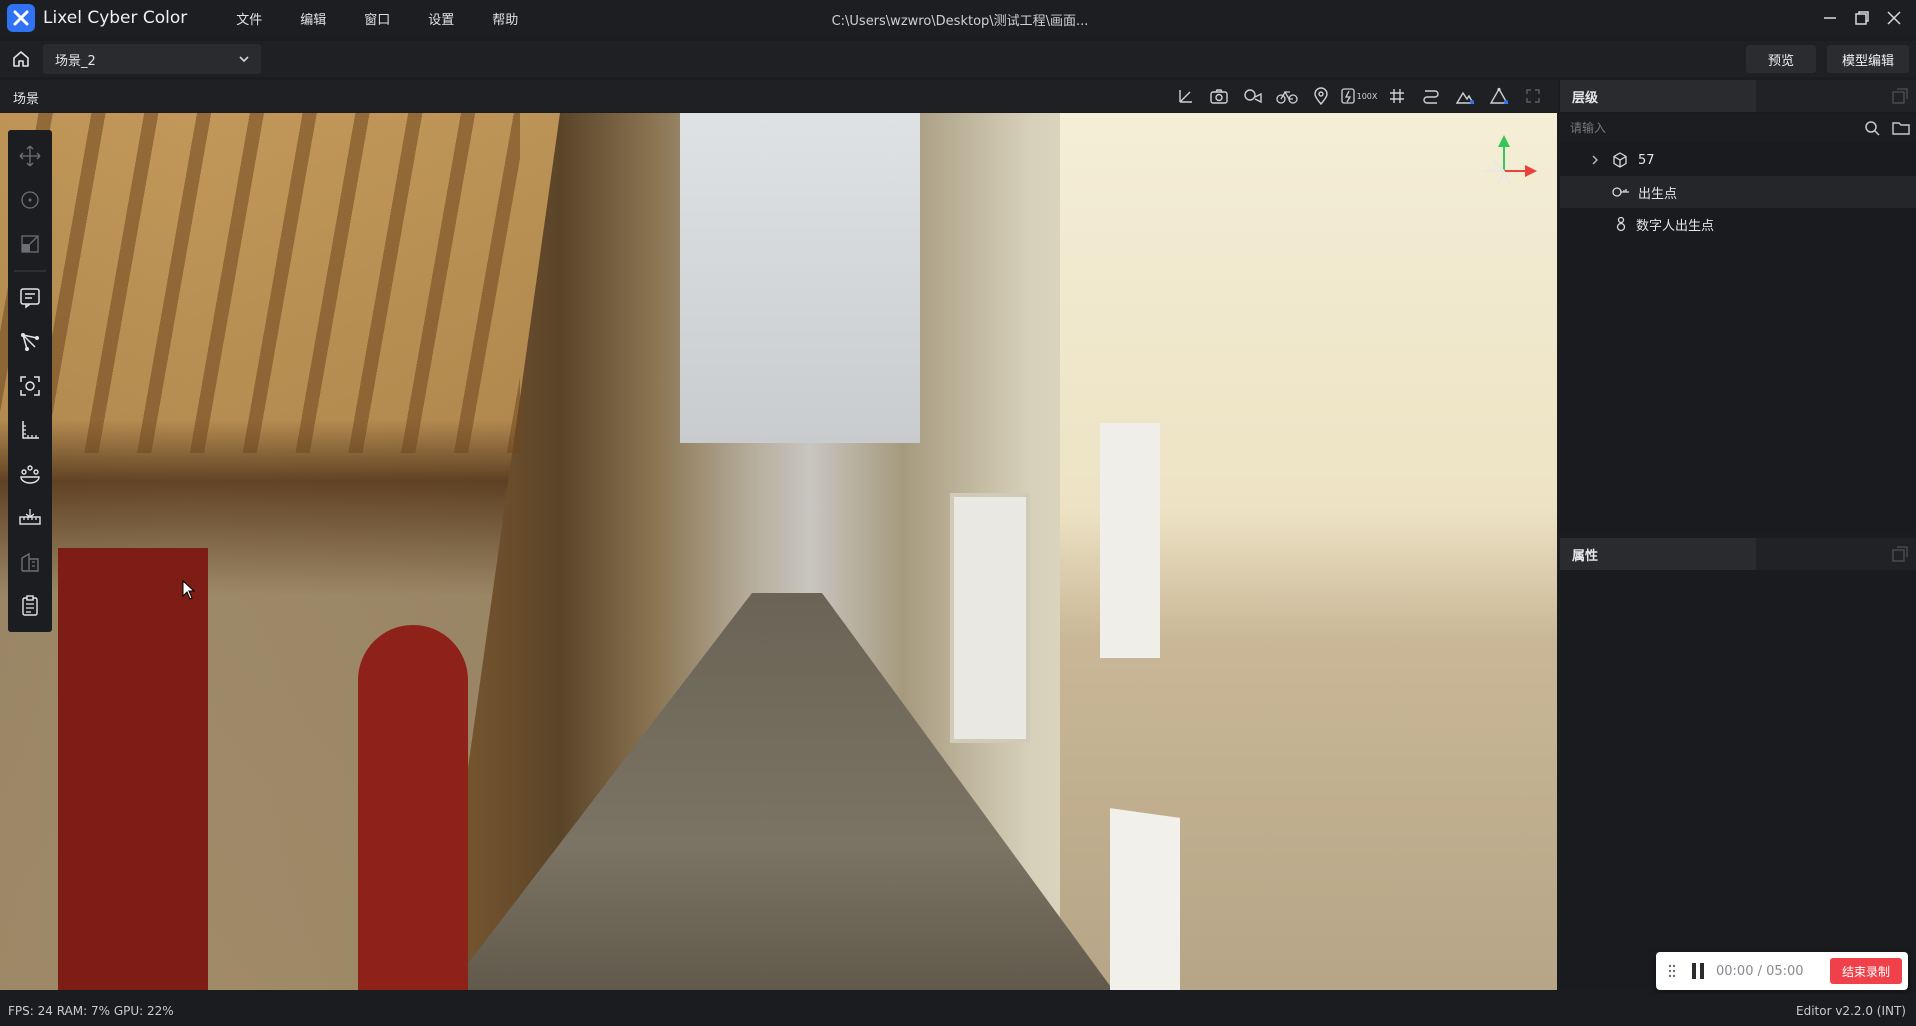 The height and width of the screenshot is (1026, 1916). What do you see at coordinates (30, 474) in the screenshot?
I see `crowd-icon` at bounding box center [30, 474].